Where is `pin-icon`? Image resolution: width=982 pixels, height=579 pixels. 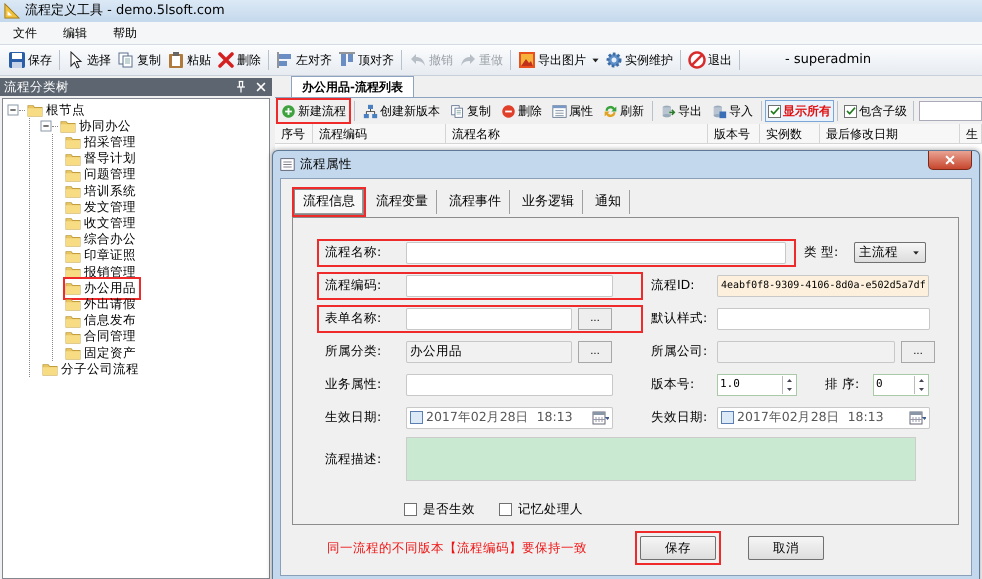
pin-icon is located at coordinates (241, 87).